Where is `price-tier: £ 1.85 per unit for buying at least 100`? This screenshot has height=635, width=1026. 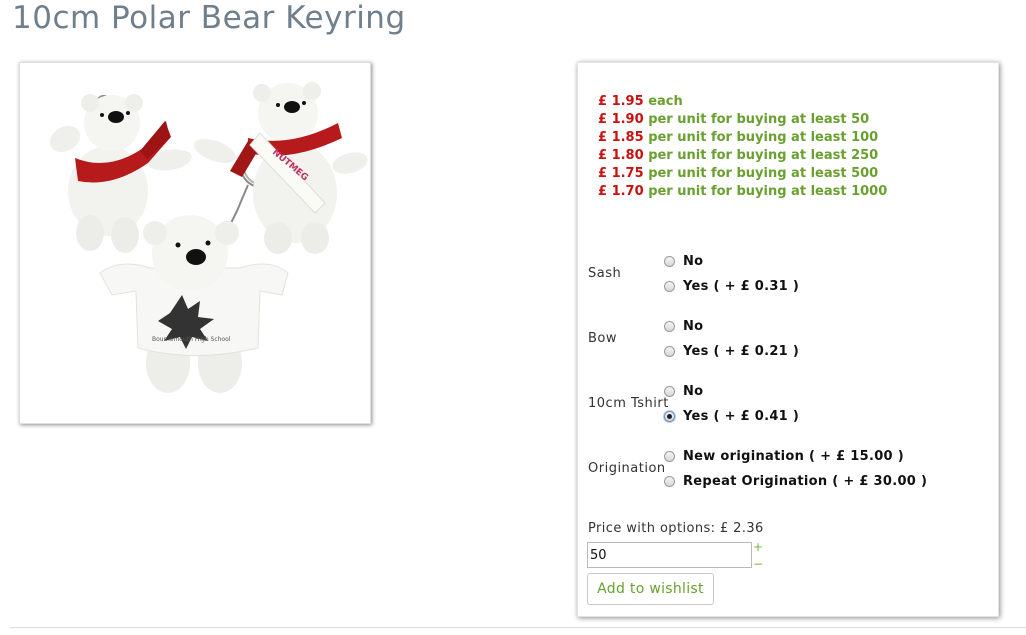 price-tier: £ 1.85 per unit for buying at least 100 is located at coordinates (738, 137).